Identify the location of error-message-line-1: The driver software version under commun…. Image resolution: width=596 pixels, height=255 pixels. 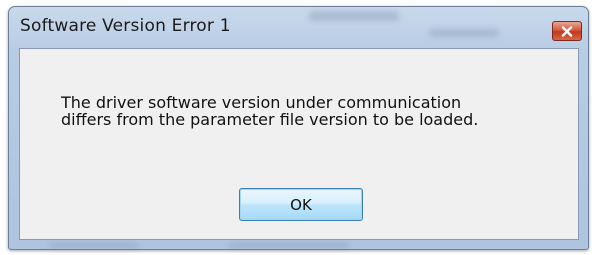
(261, 102).